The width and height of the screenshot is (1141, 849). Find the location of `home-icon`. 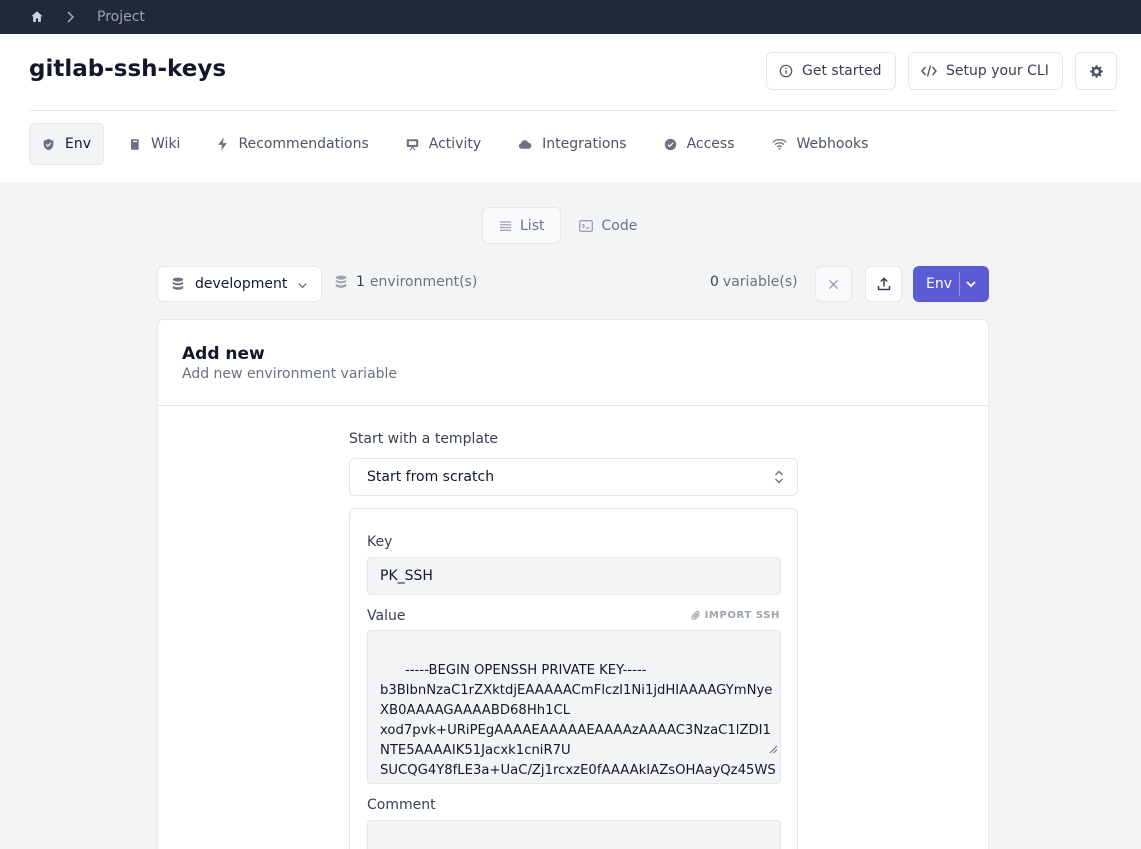

home-icon is located at coordinates (37, 17).